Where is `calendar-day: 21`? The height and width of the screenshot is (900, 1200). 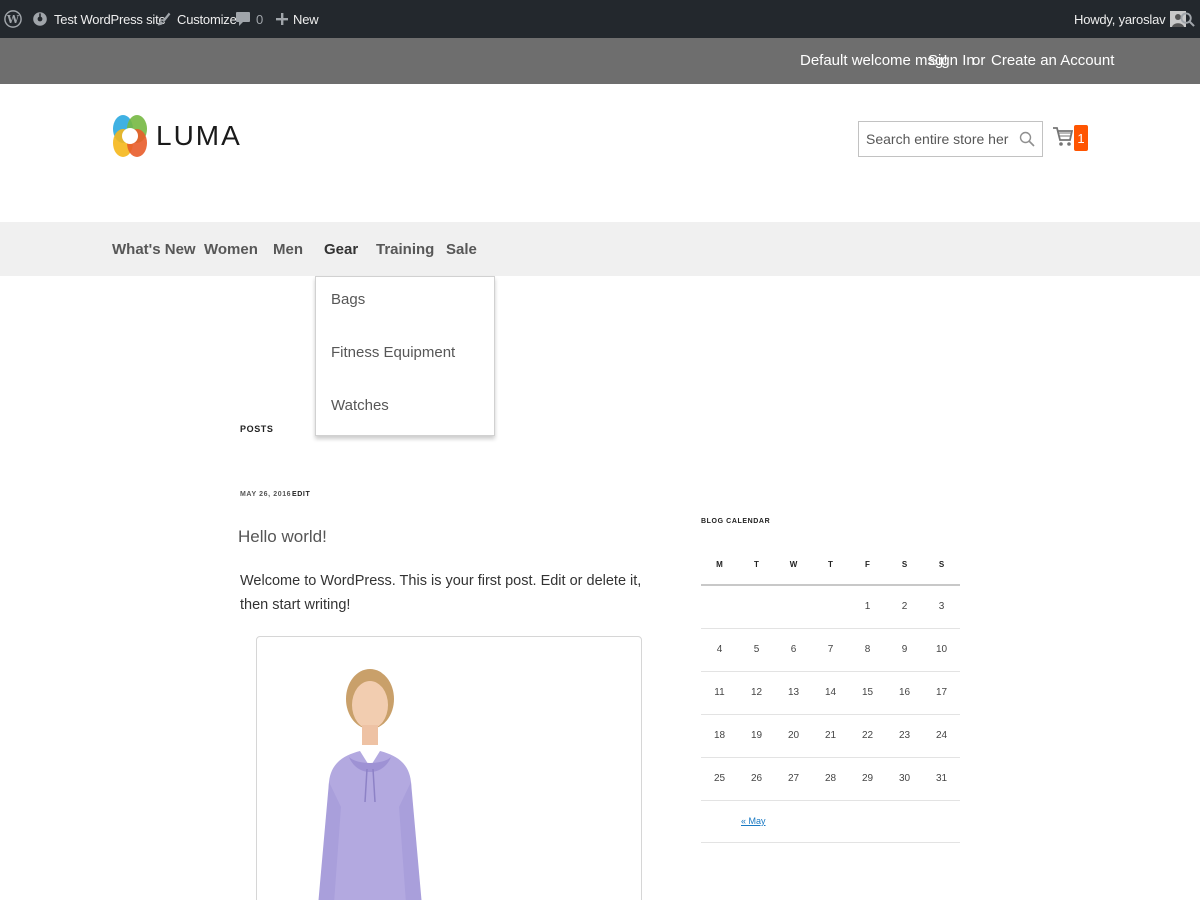 calendar-day: 21 is located at coordinates (830, 736).